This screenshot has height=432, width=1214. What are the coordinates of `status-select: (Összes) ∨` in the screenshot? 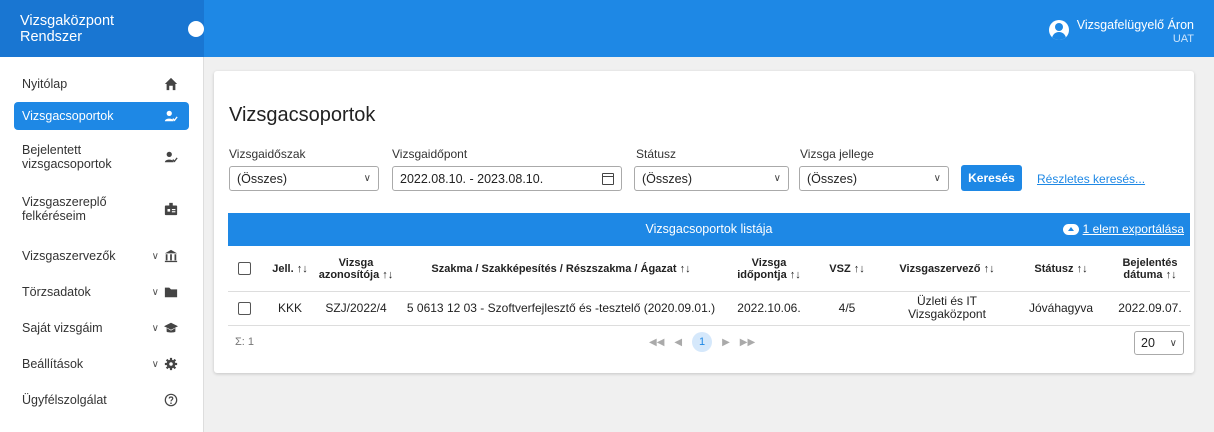 It's located at (711, 178).